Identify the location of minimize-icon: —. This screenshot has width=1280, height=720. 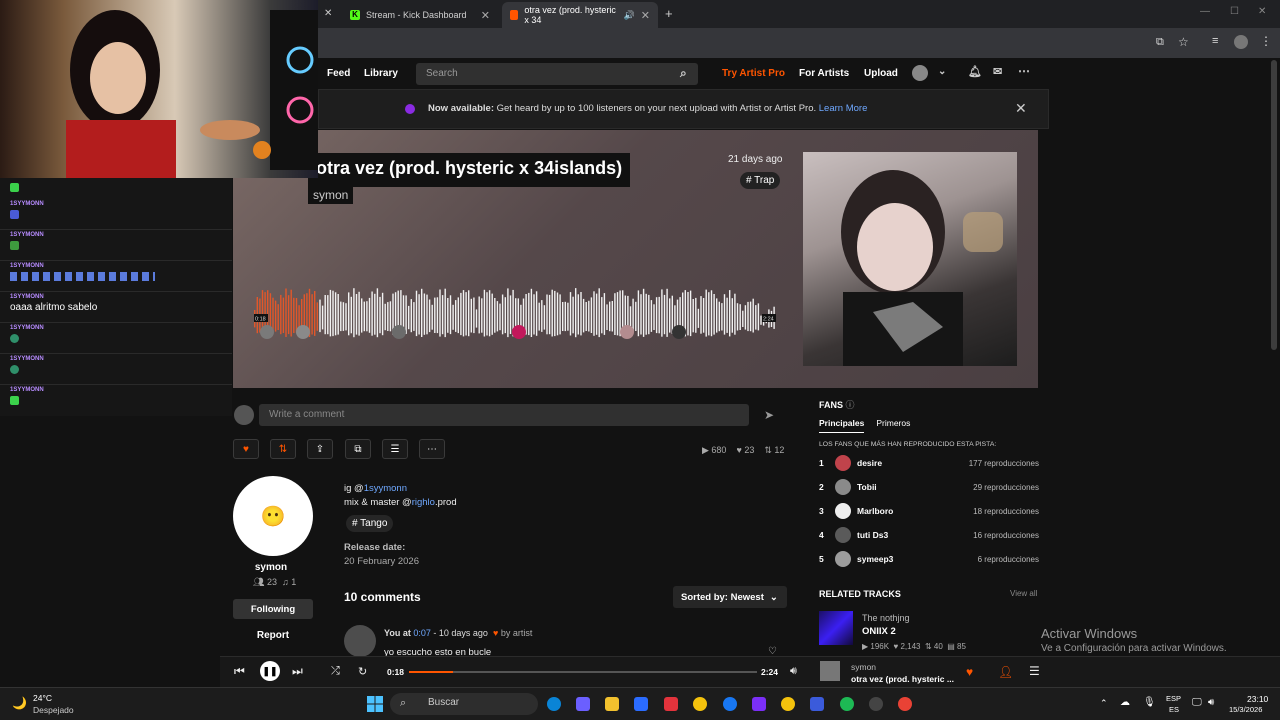
(1205, 11).